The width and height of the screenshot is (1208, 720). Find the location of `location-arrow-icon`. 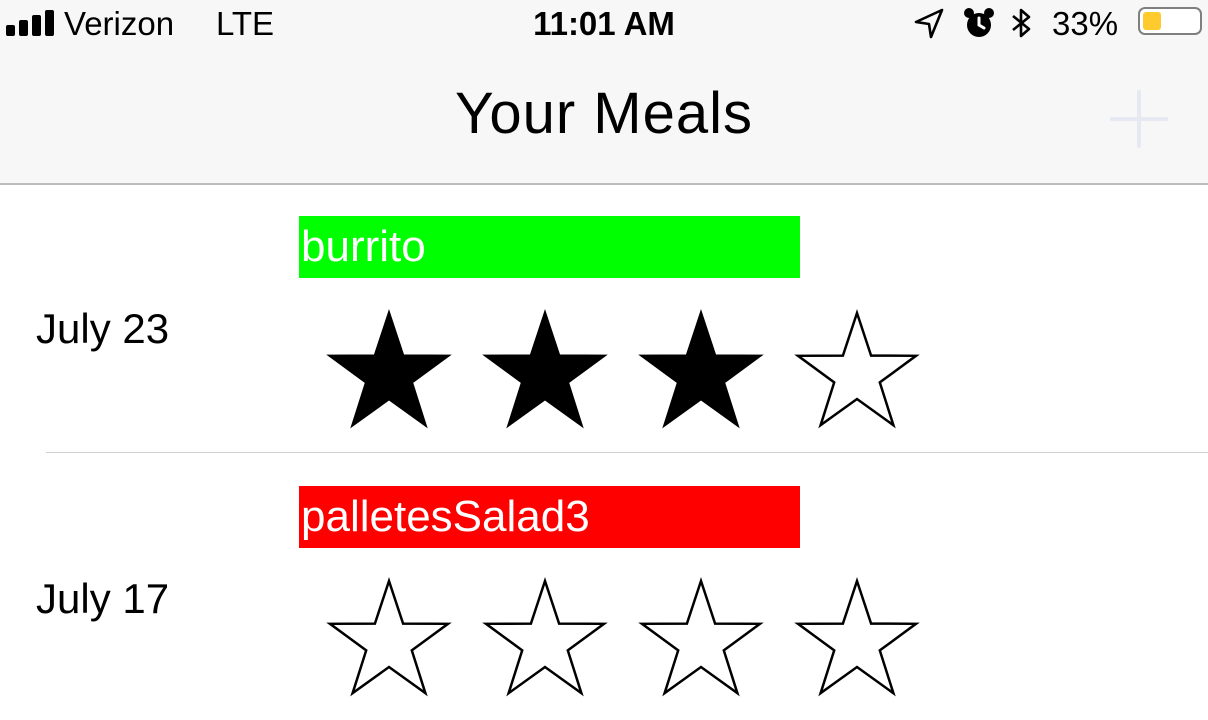

location-arrow-icon is located at coordinates (929, 23).